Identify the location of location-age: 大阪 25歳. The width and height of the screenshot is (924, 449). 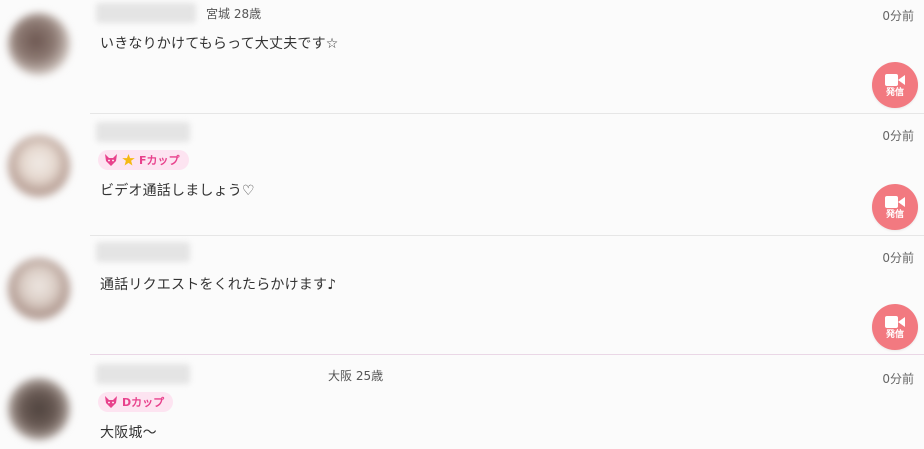
(356, 376).